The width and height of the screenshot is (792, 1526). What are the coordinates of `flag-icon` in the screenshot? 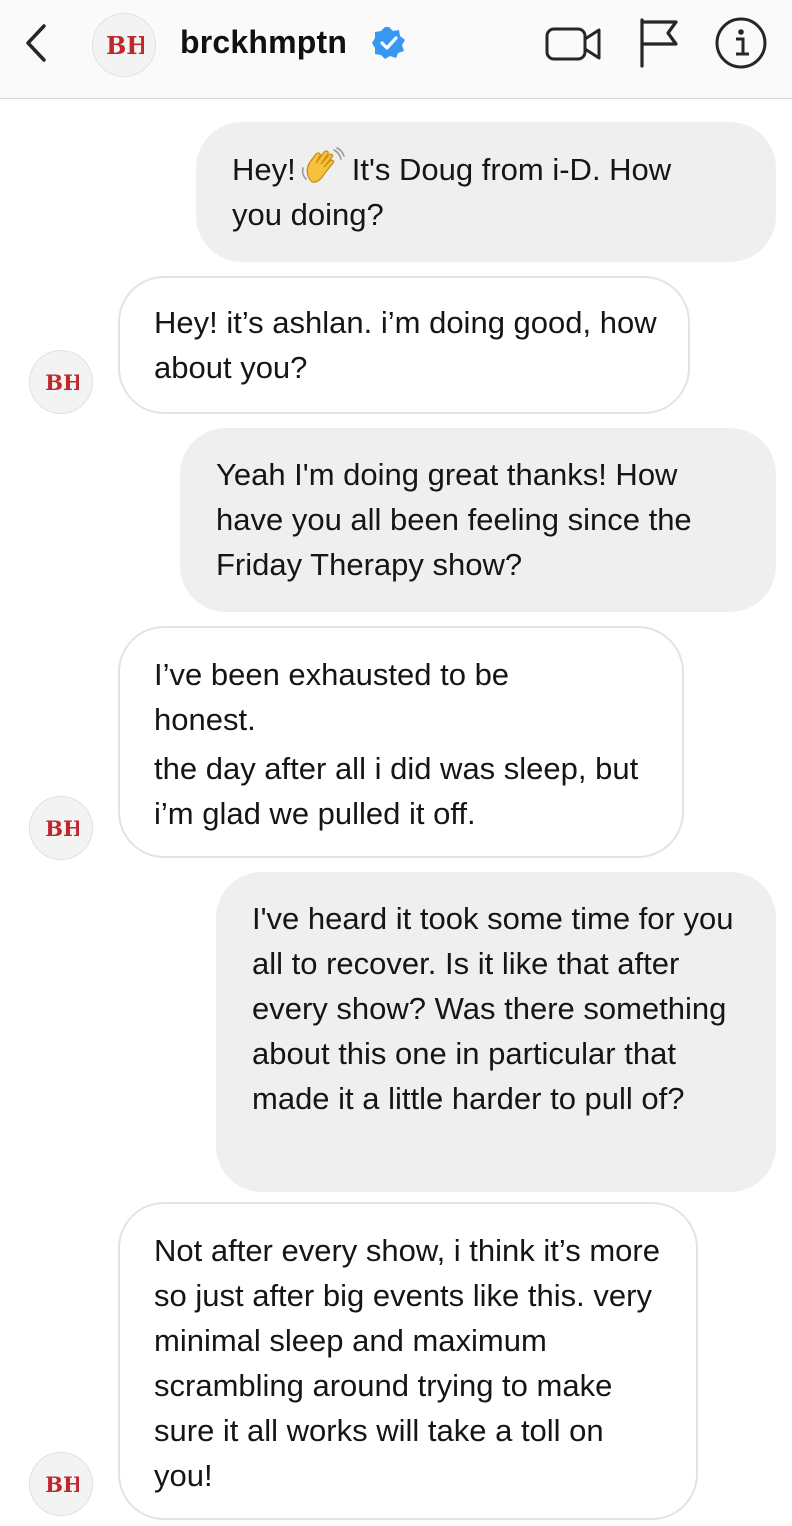 It's located at (659, 43).